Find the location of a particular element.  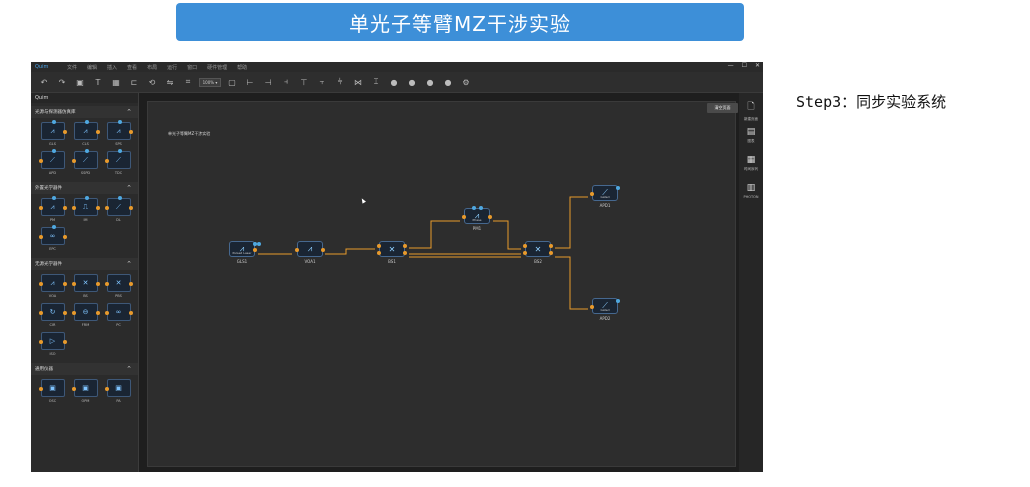

menu-run: 运行 is located at coordinates (172, 67).